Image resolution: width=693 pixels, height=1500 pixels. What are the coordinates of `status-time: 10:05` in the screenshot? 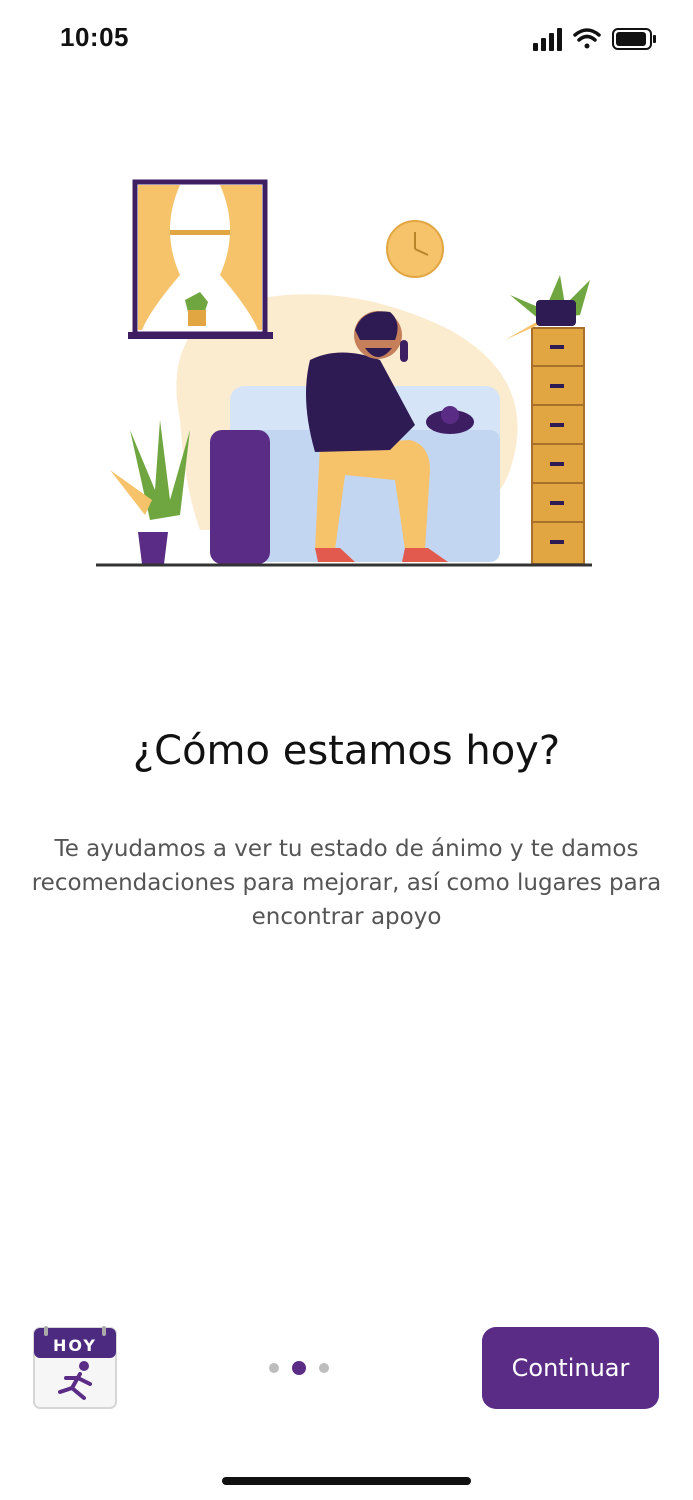 It's located at (94, 37).